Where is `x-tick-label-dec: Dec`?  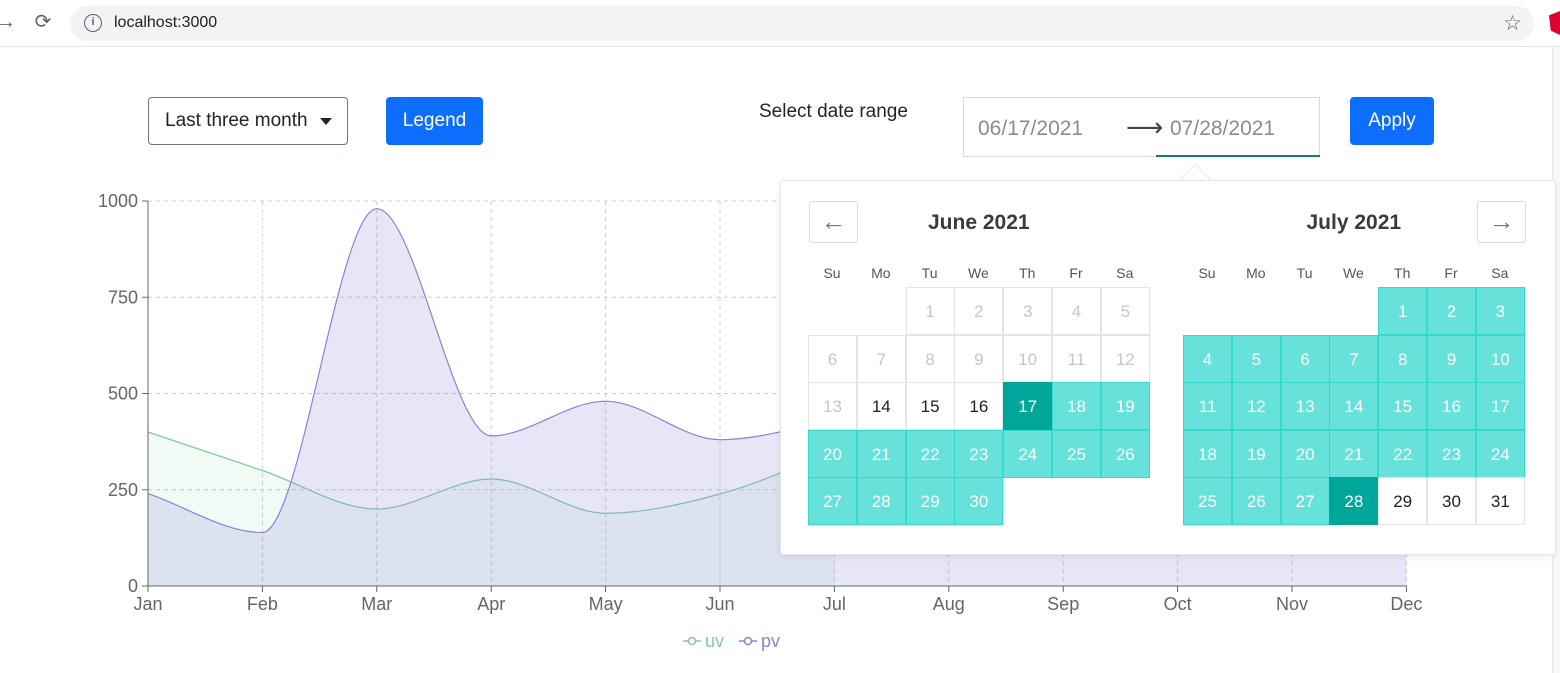 x-tick-label-dec: Dec is located at coordinates (1406, 604).